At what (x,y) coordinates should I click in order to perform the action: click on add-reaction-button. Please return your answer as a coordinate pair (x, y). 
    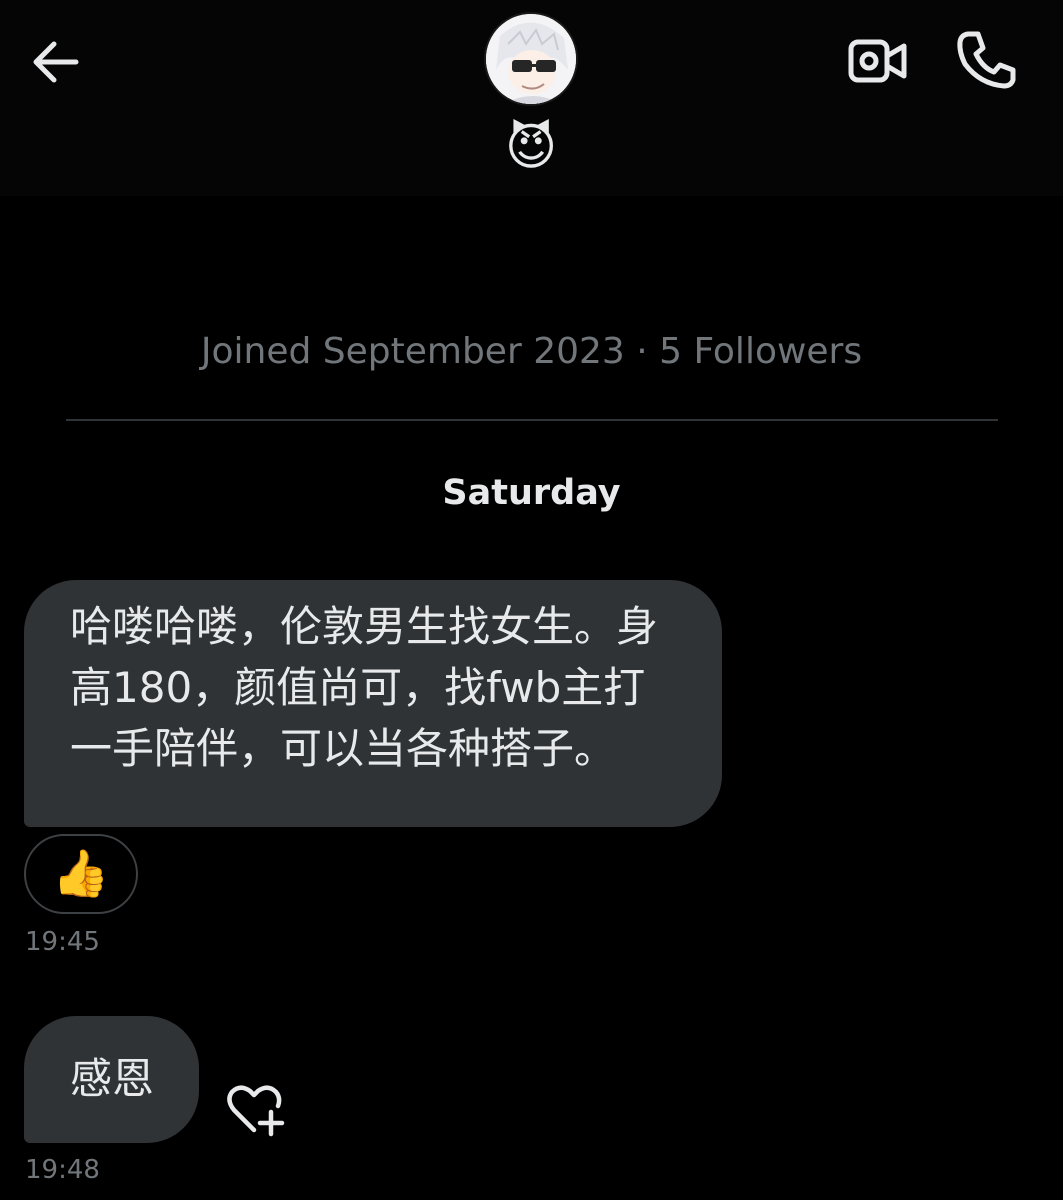
    Looking at the image, I should click on (255, 1110).